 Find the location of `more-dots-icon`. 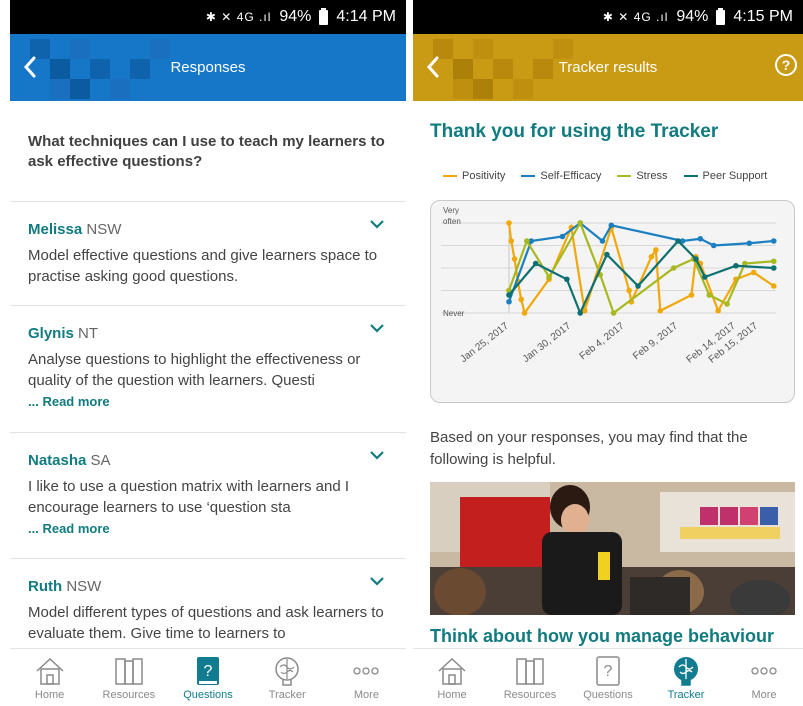

more-dots-icon is located at coordinates (366, 671).